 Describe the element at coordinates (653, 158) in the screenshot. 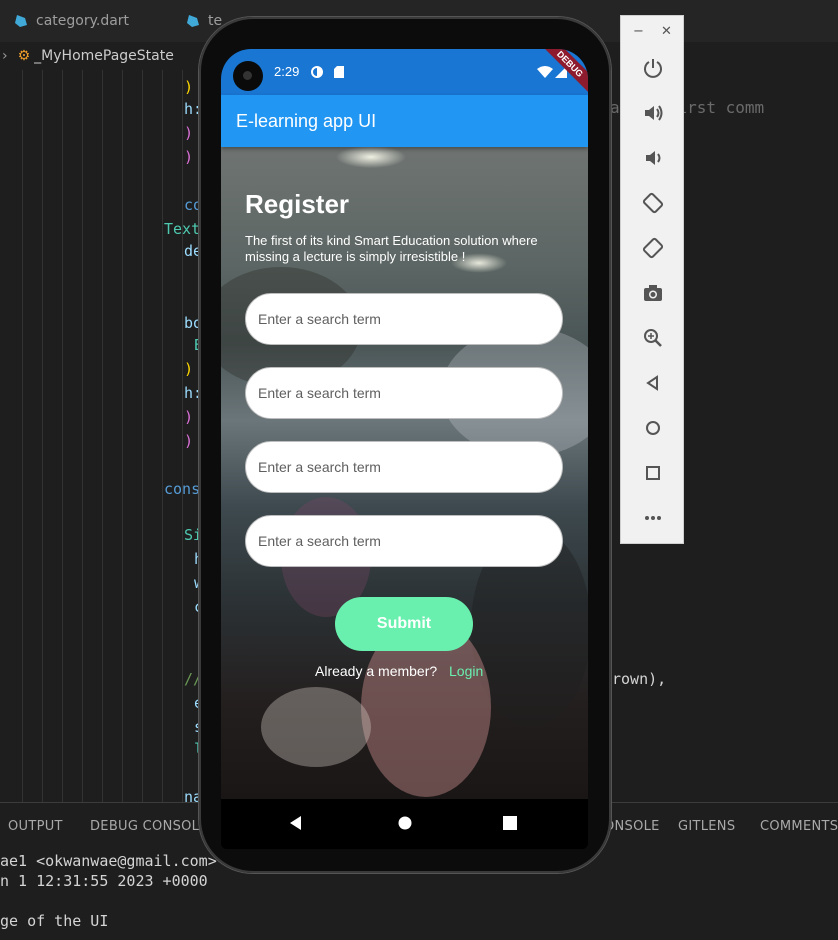

I see `volume-down-icon` at that location.